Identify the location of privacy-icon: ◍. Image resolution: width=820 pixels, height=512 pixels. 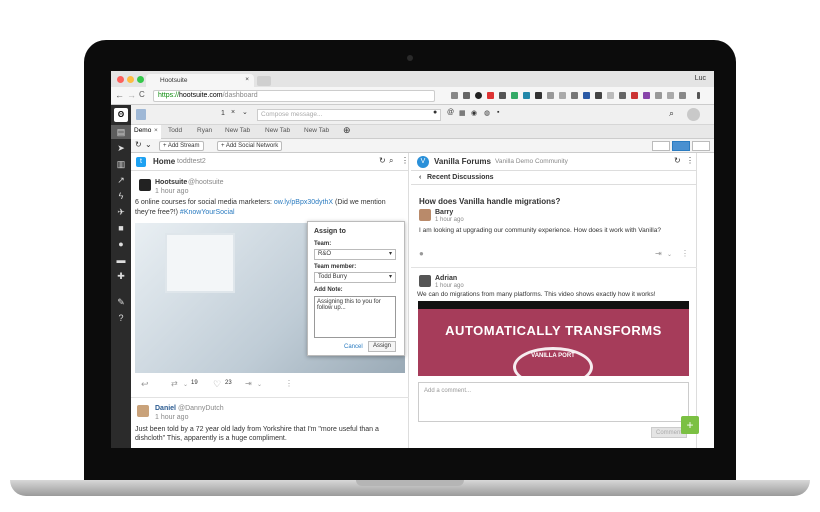
(487, 113).